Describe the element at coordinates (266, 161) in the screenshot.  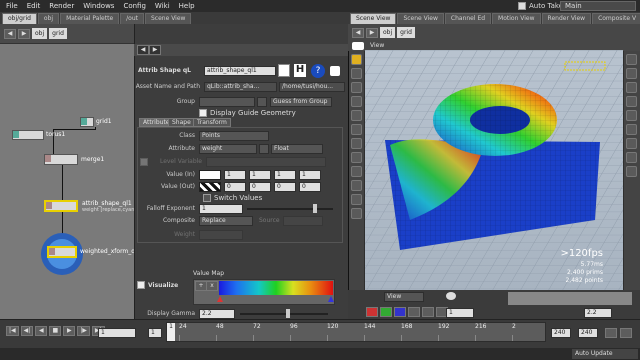
I see `level-variable-field` at that location.